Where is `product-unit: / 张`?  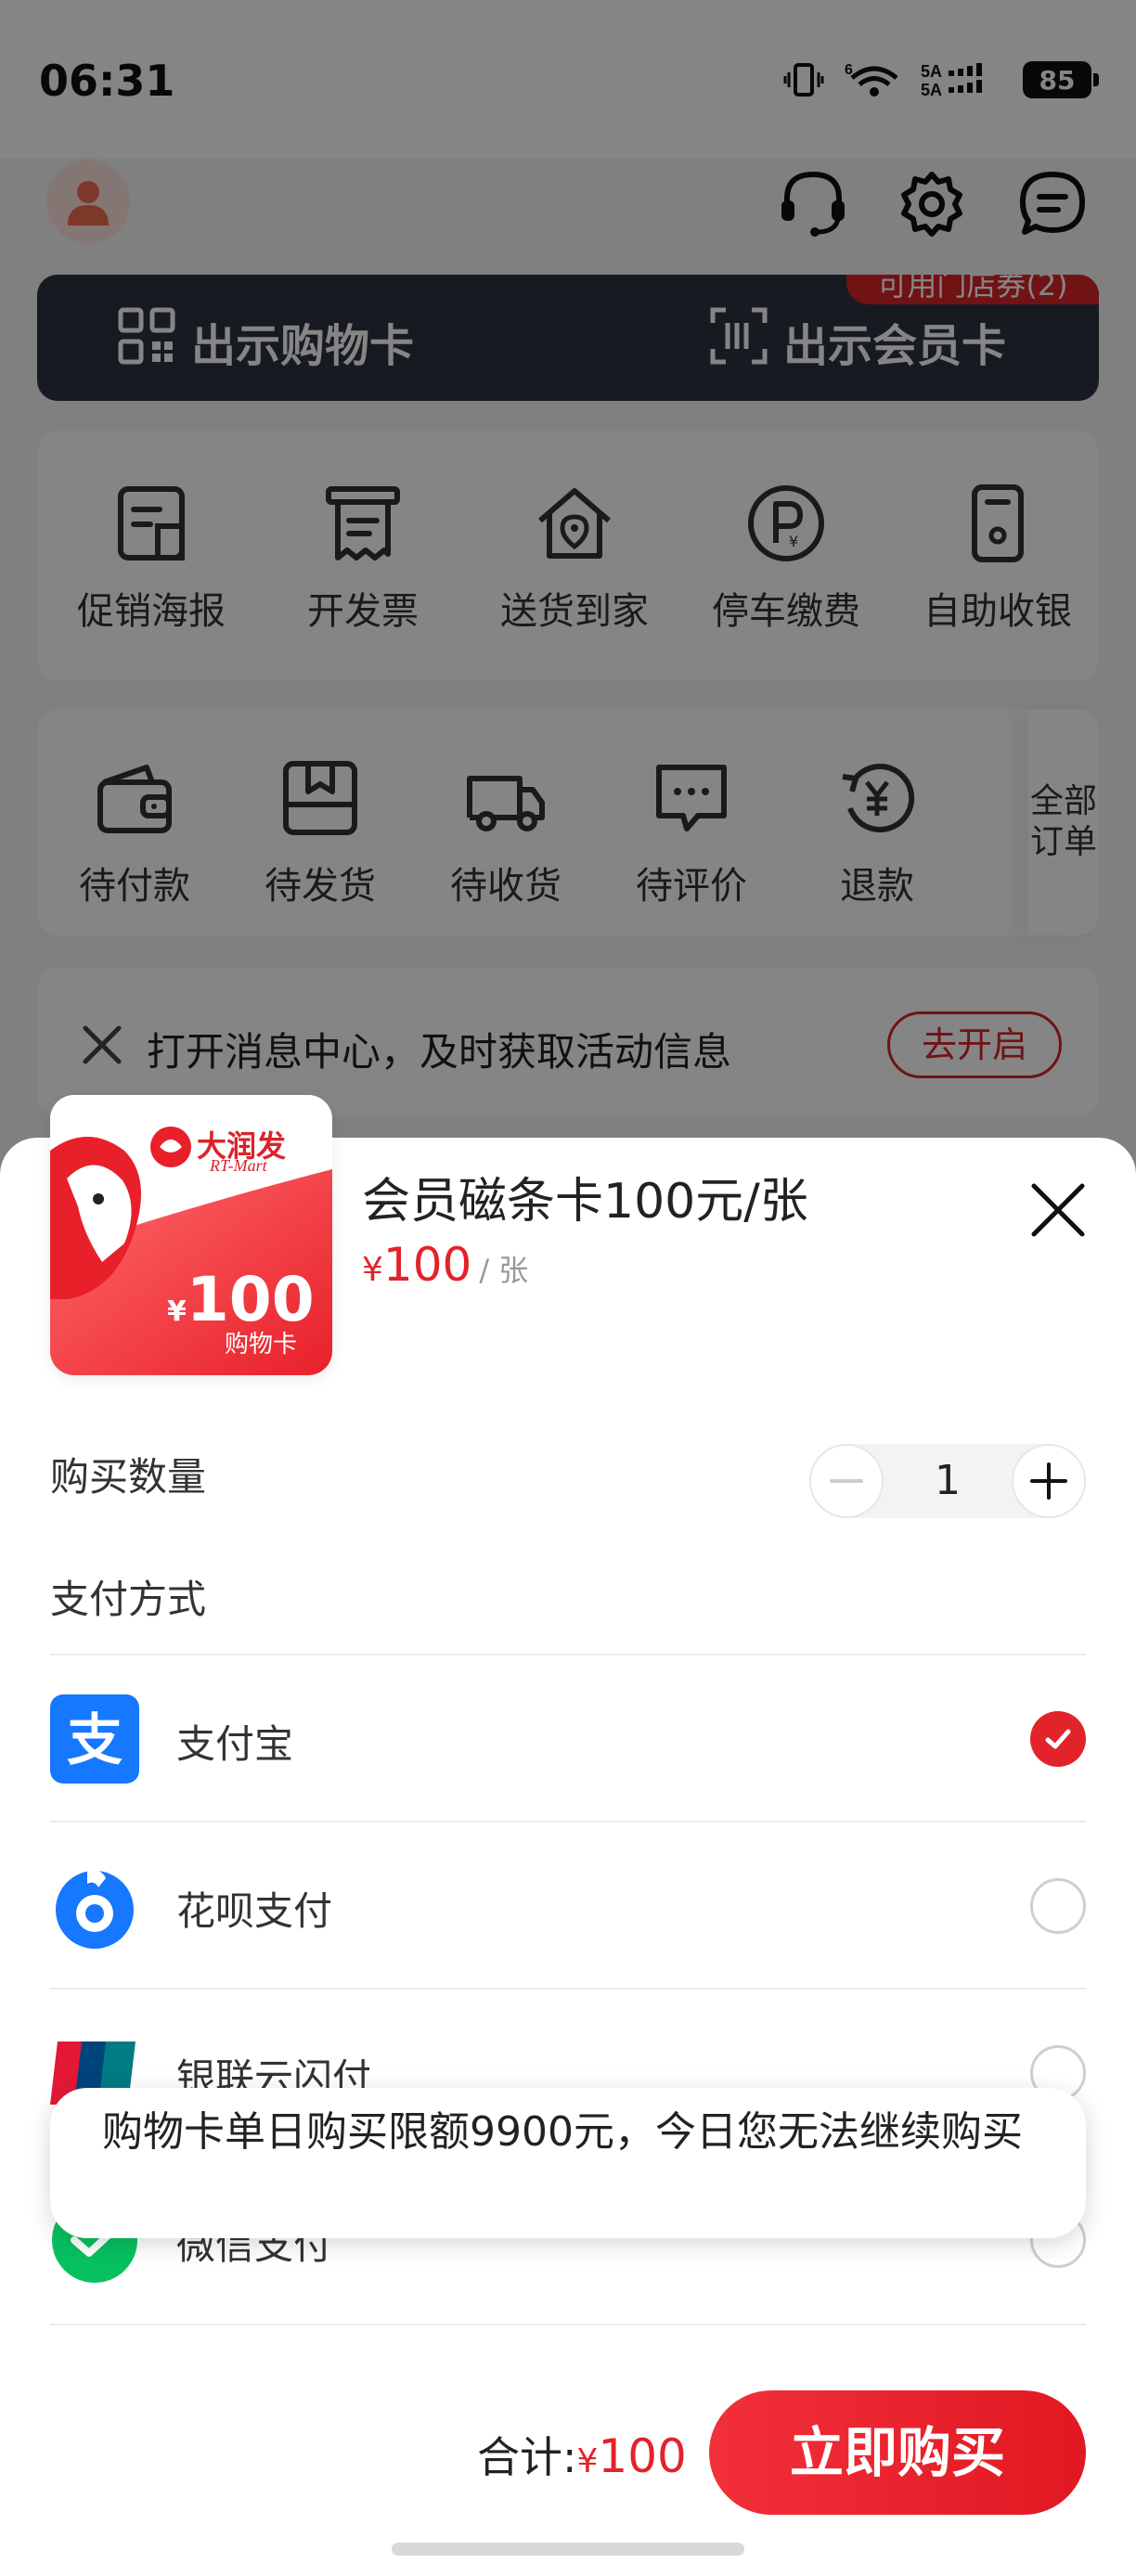
product-unit: / 张 is located at coordinates (504, 1270).